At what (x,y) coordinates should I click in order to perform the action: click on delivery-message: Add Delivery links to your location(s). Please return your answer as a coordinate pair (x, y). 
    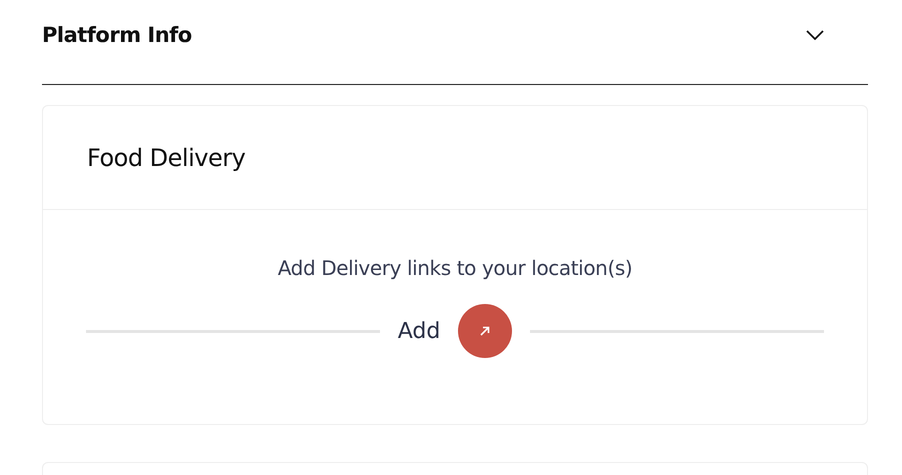
    Looking at the image, I should click on (455, 268).